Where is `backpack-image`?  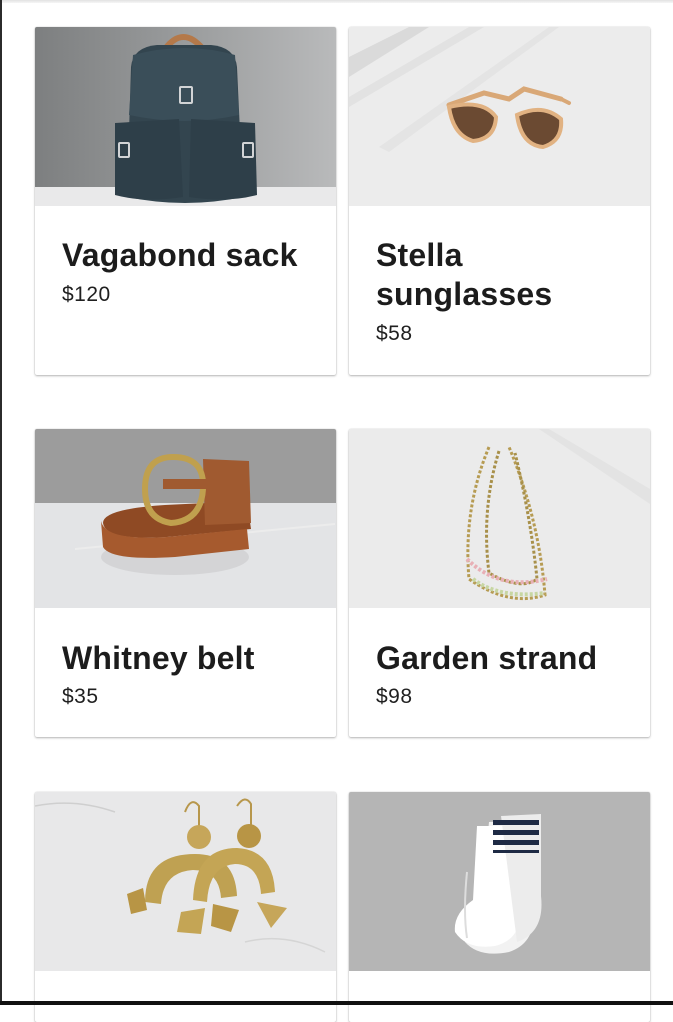 backpack-image is located at coordinates (185, 116).